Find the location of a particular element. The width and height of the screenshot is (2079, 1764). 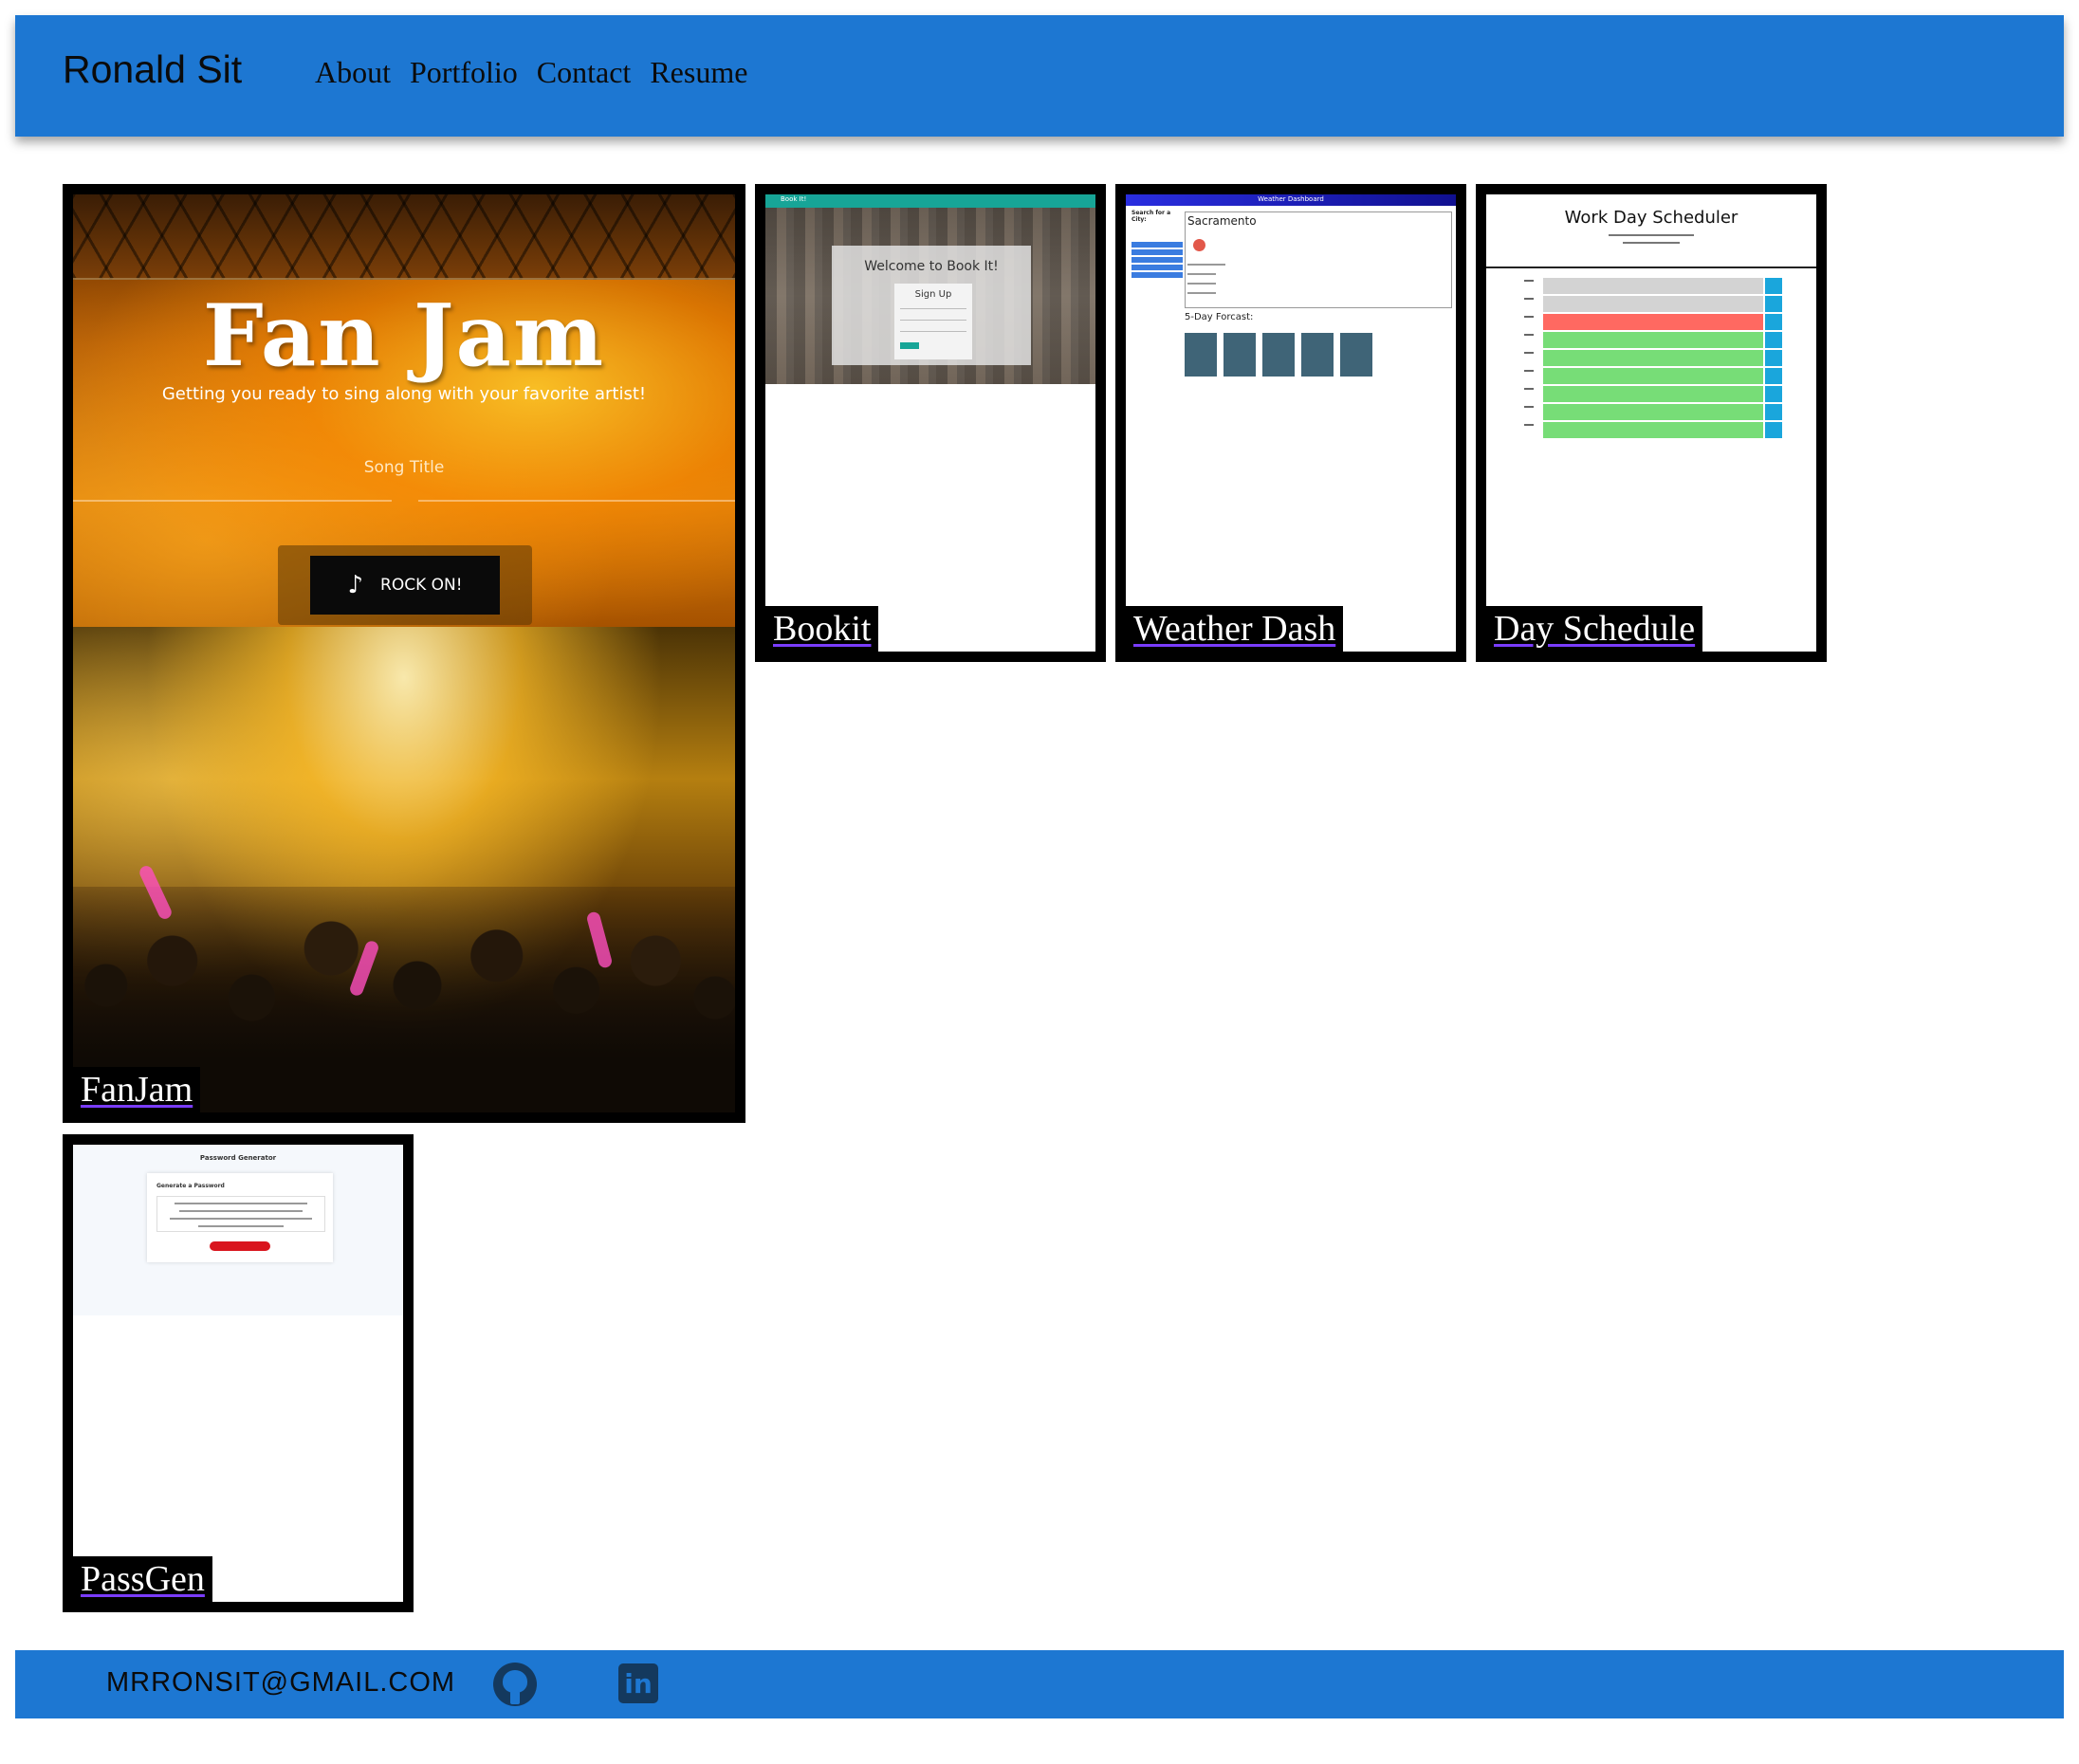

site-footer: MRRONSIT@GMAIL.COM in is located at coordinates (1039, 1684).